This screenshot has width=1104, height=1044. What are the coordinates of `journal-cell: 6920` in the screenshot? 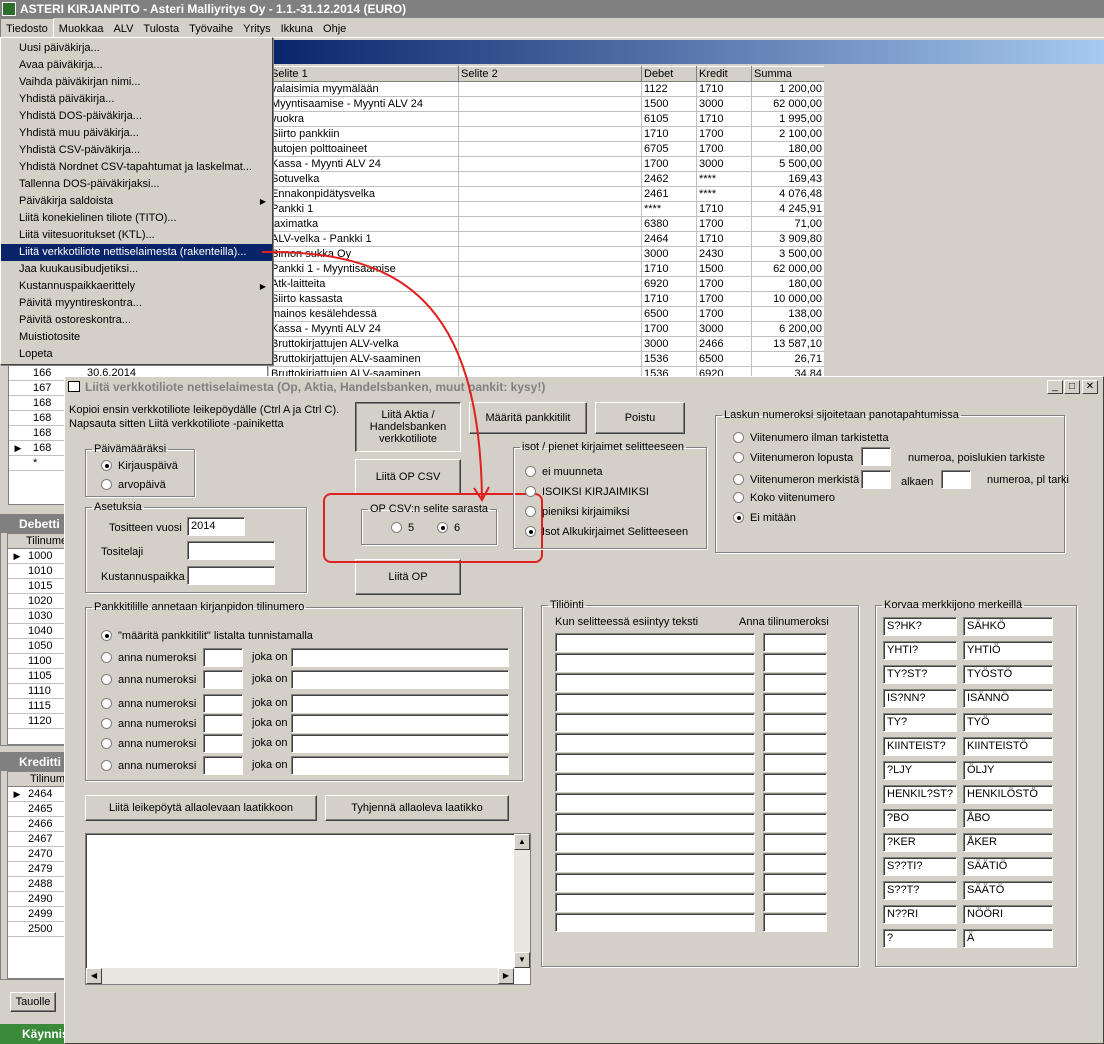 It's located at (724, 371).